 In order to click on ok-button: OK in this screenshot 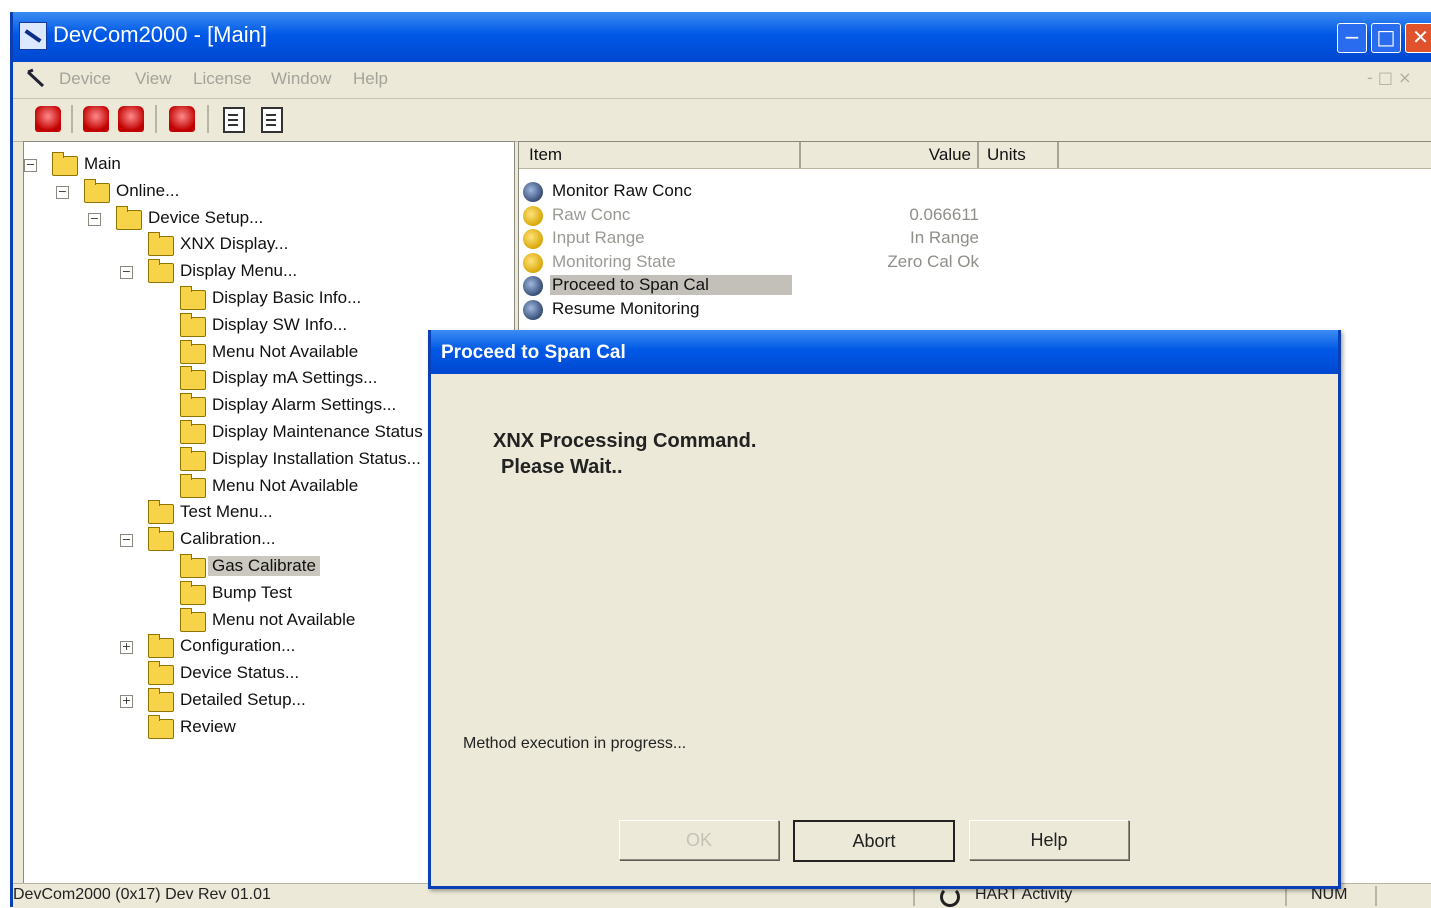, I will do `click(699, 840)`.